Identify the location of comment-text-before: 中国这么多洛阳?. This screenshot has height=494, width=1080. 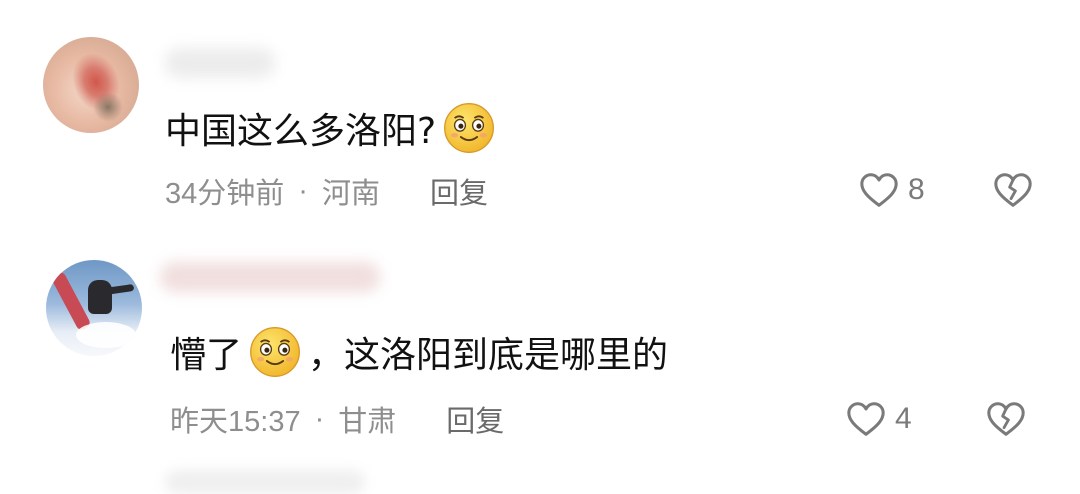
(301, 131).